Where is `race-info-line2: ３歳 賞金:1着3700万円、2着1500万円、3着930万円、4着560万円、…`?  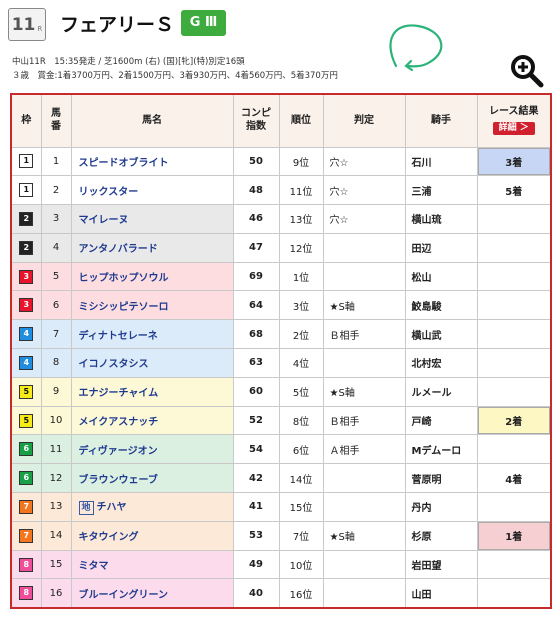
race-info-line2: ３歳 賞金:1着3700万円、2着1500万円、3着930万円、4着560万円、… is located at coordinates (175, 76).